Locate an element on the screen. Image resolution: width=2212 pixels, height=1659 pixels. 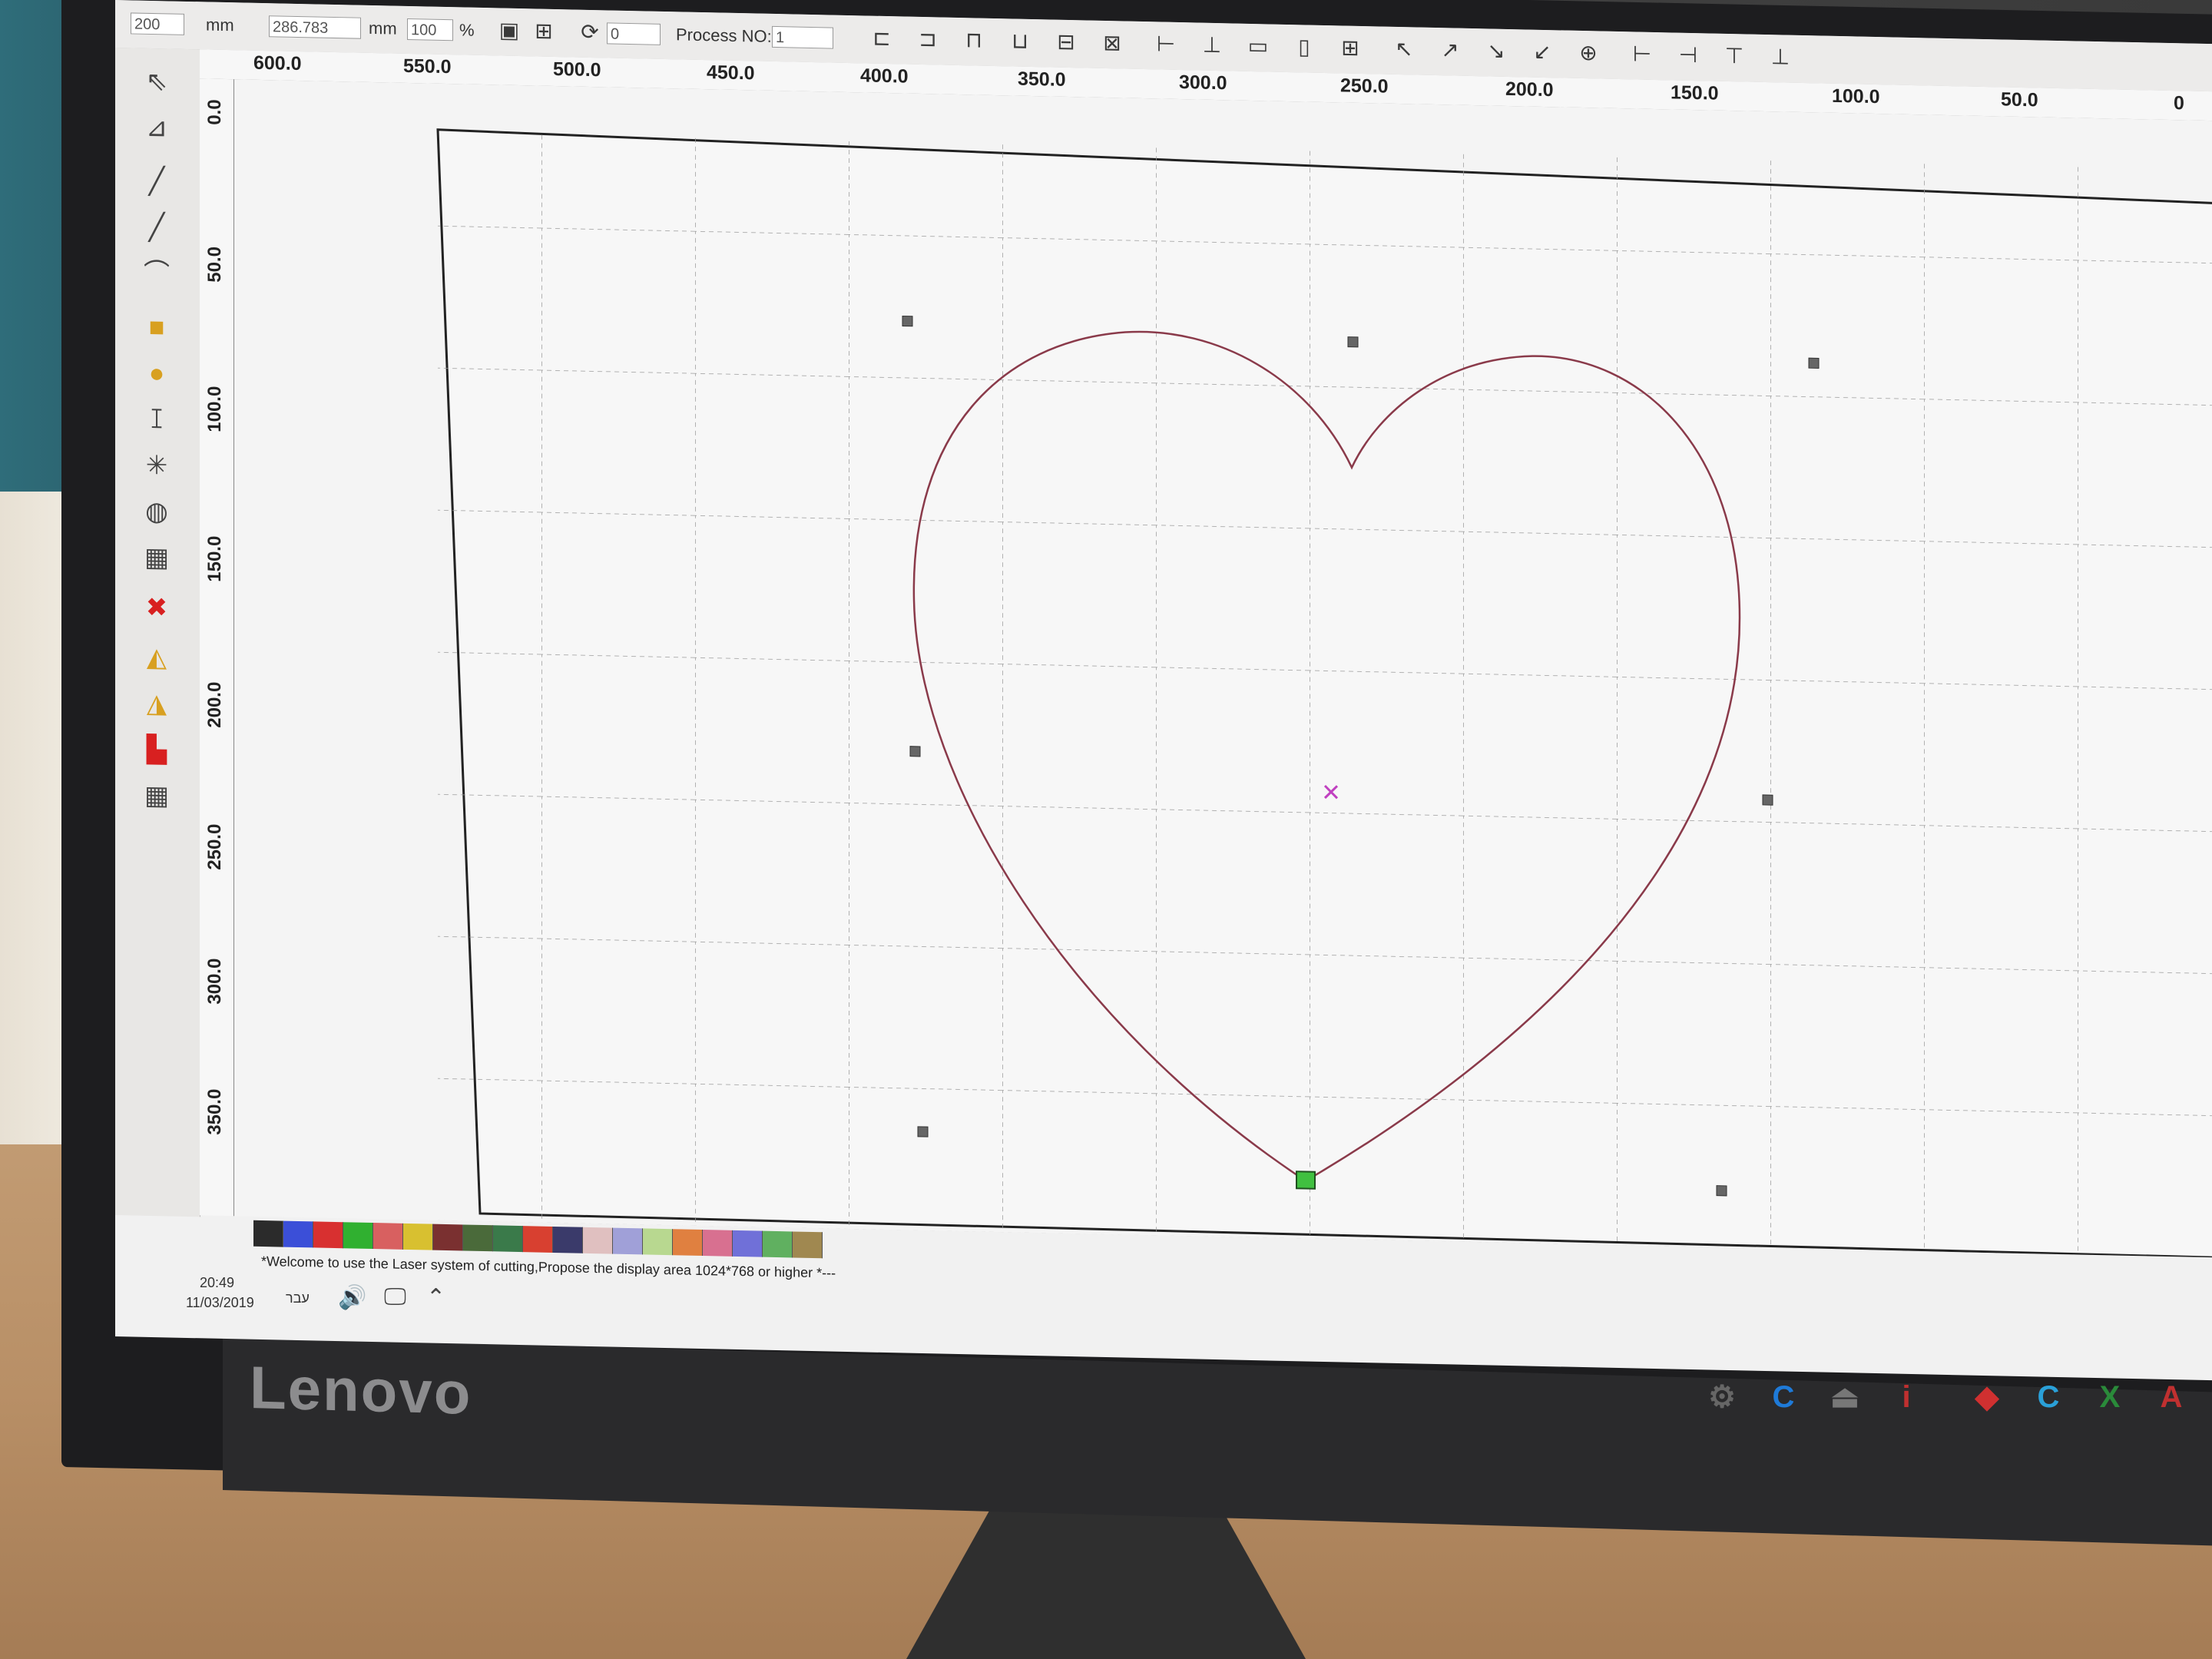
info-icon: i is located at coordinates (1907, 1397).